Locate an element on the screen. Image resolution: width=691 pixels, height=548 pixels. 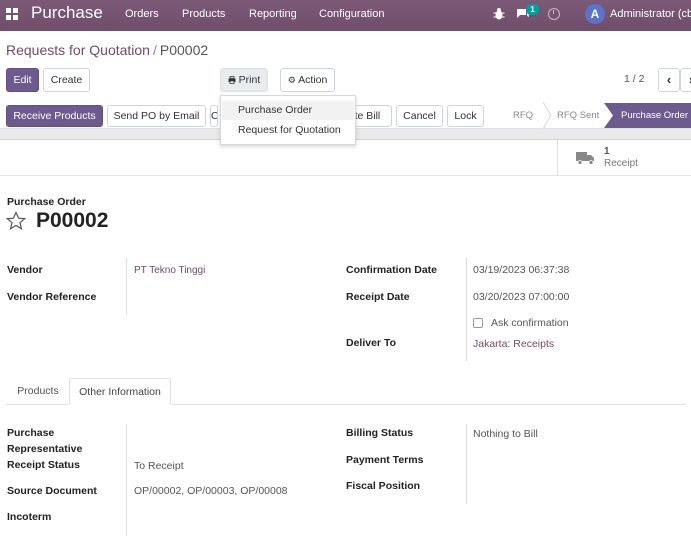
payment-terms-label: Payment Terms is located at coordinates (385, 460).